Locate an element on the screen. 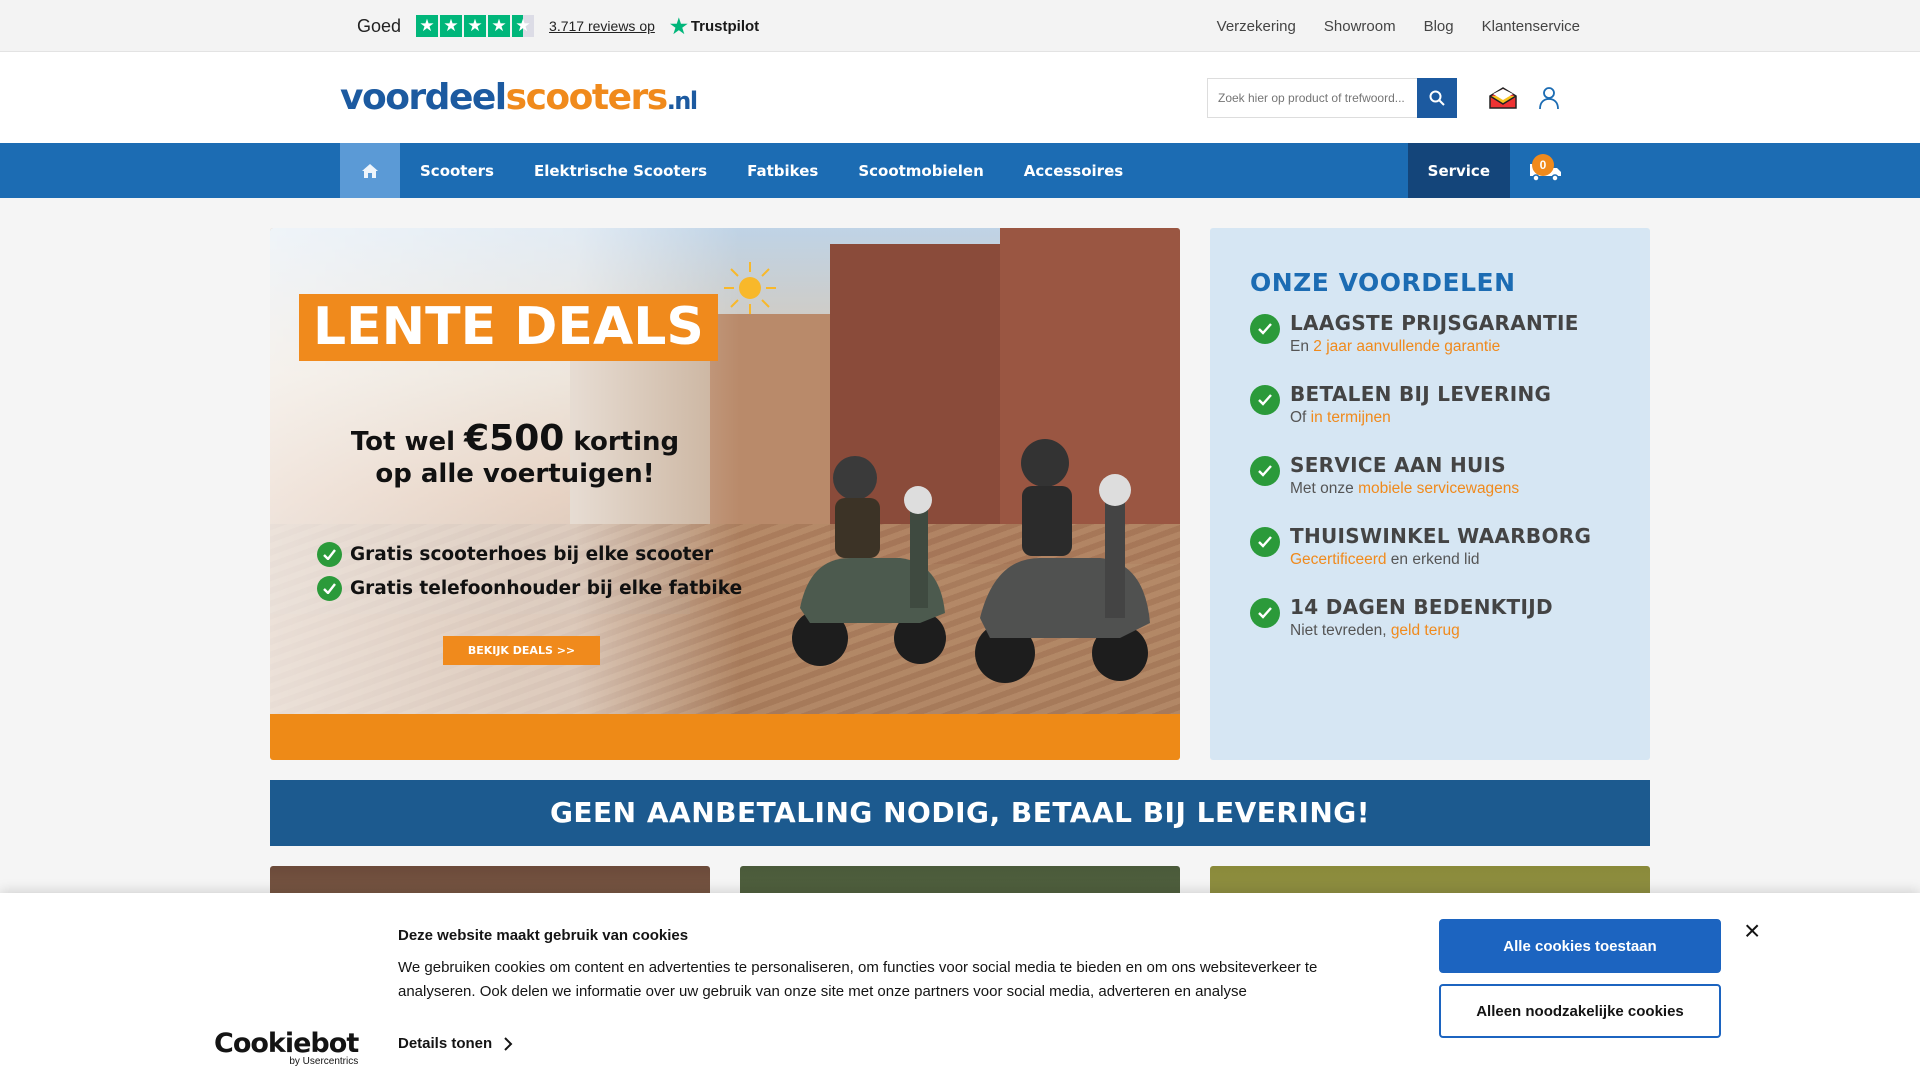 Image resolution: width=1920 pixels, height=1080 pixels. korting-amount: €500 is located at coordinates (514, 438).